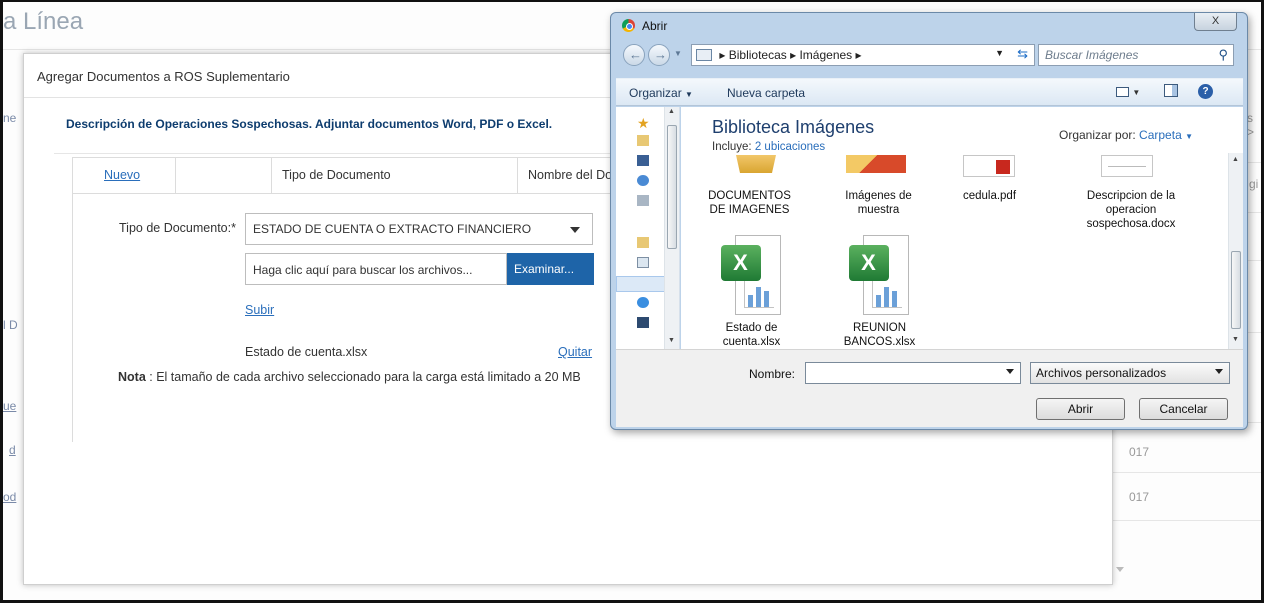 The width and height of the screenshot is (1264, 603). What do you see at coordinates (886, 294) in the screenshot?
I see `chart-glyph` at bounding box center [886, 294].